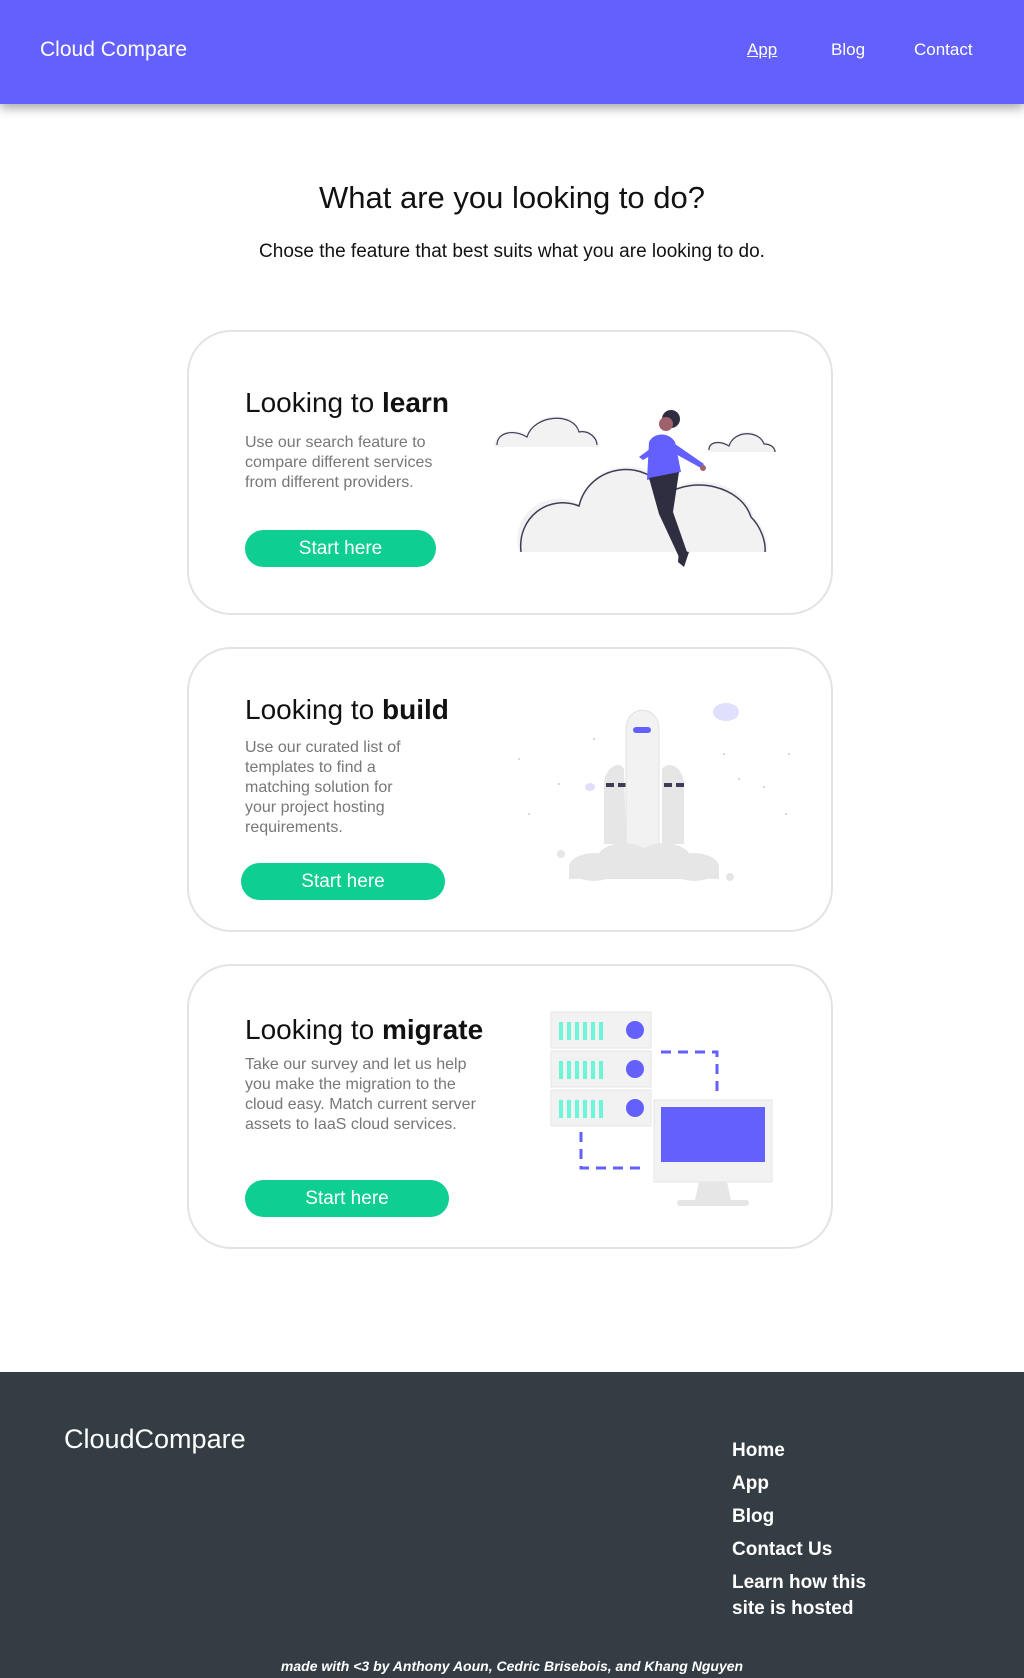 The width and height of the screenshot is (1024, 1678). I want to click on card-title: Looking to migrate, so click(364, 1029).